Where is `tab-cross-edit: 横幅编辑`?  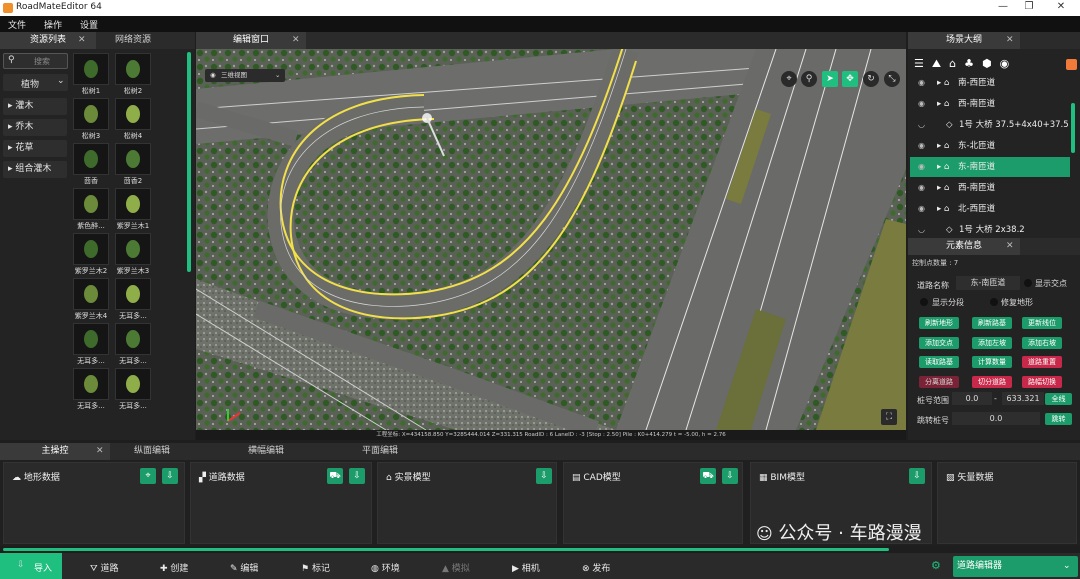
tab-cross-edit: 横幅编辑 is located at coordinates (266, 451).